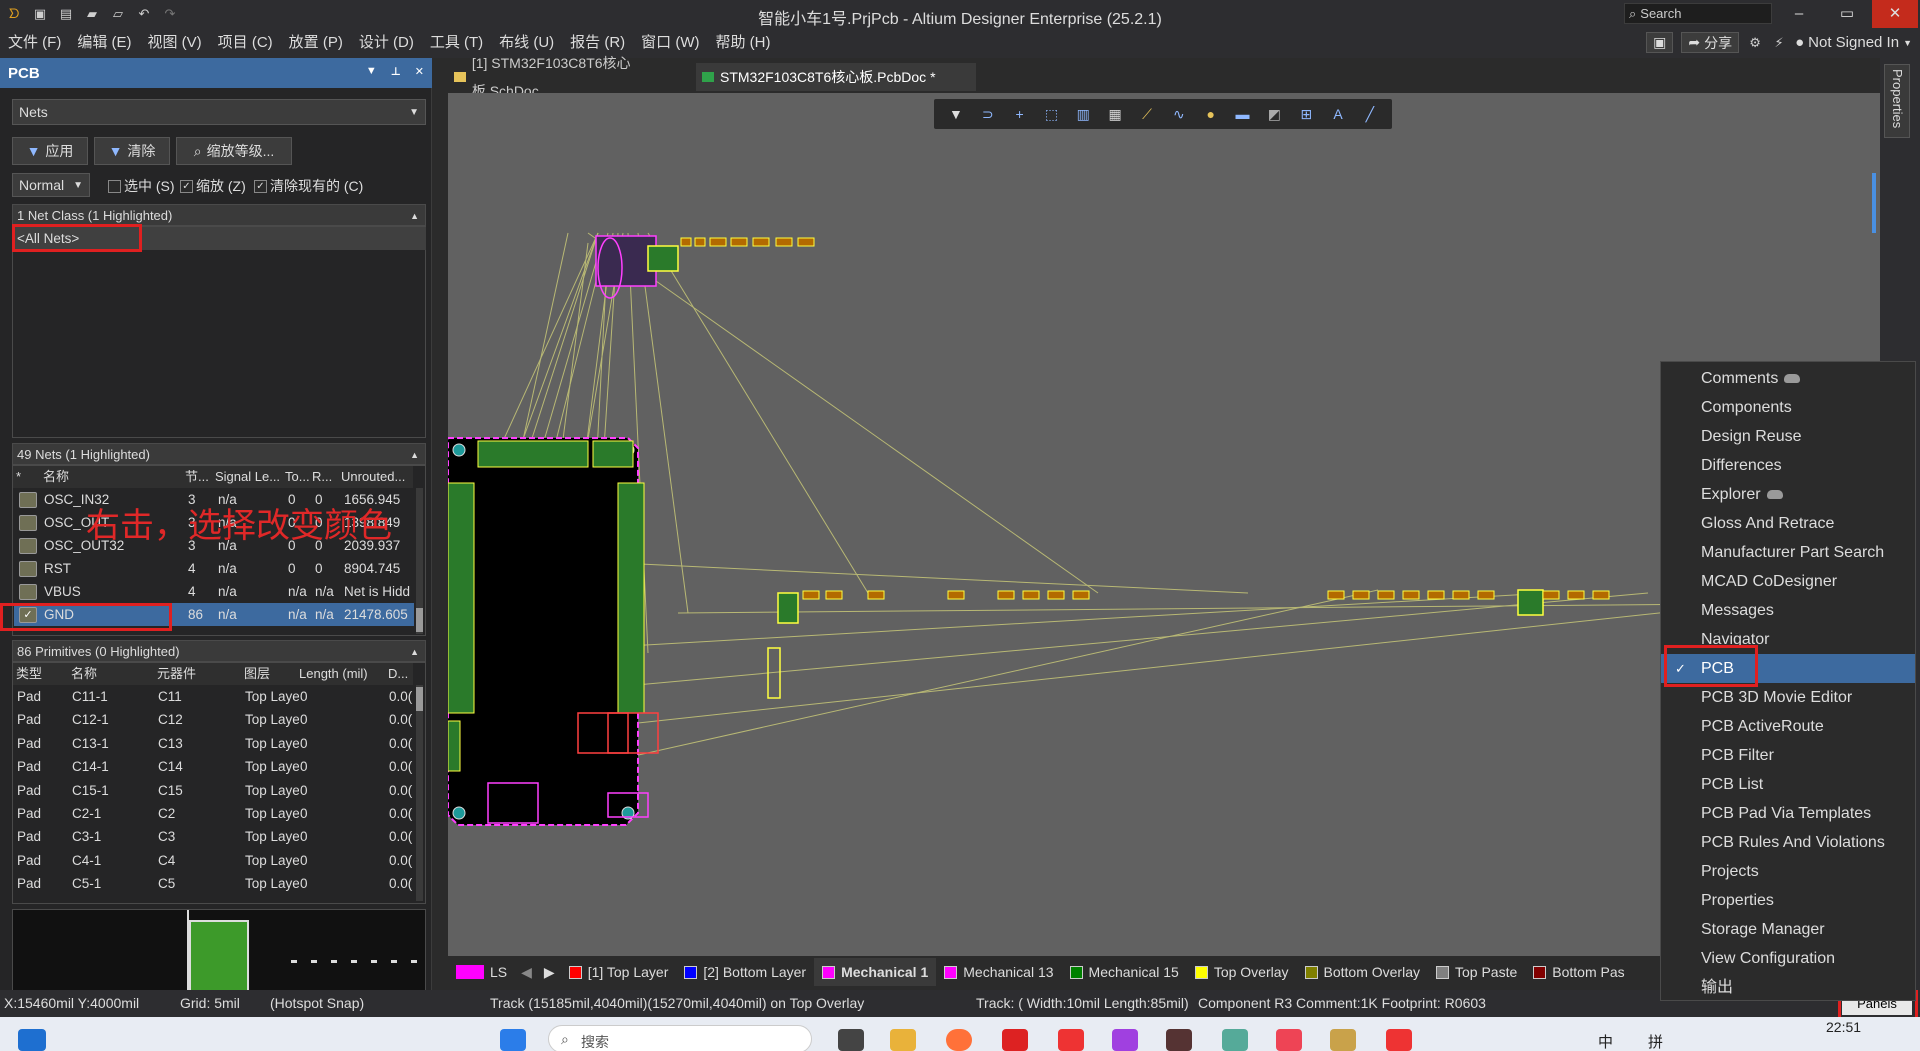 This screenshot has width=1920, height=1051. I want to click on zoom-option: ✓ 缩放 (Z), so click(213, 186).